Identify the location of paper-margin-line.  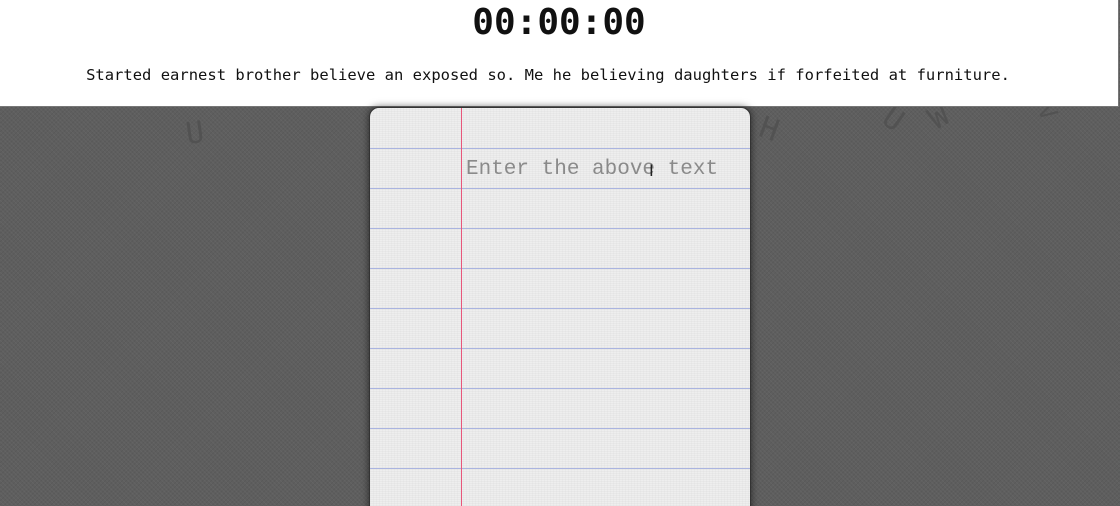
(461, 307).